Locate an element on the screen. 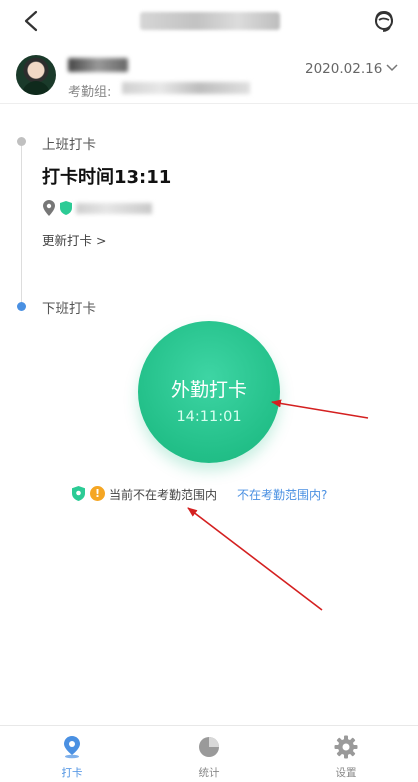  range-help-link: 不在考勤范围内? is located at coordinates (282, 494).